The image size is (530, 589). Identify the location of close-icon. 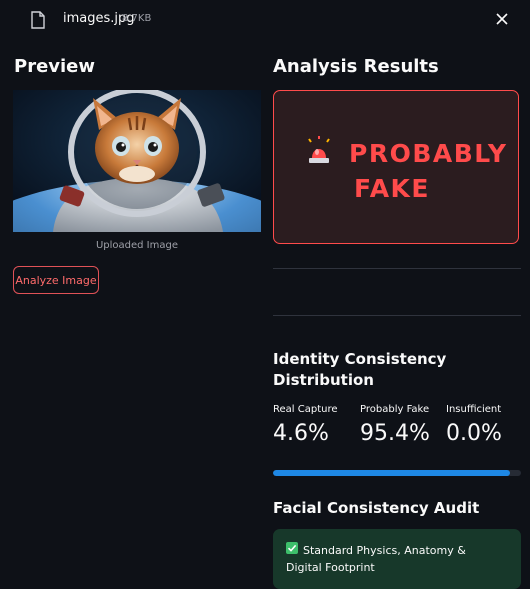
(502, 19).